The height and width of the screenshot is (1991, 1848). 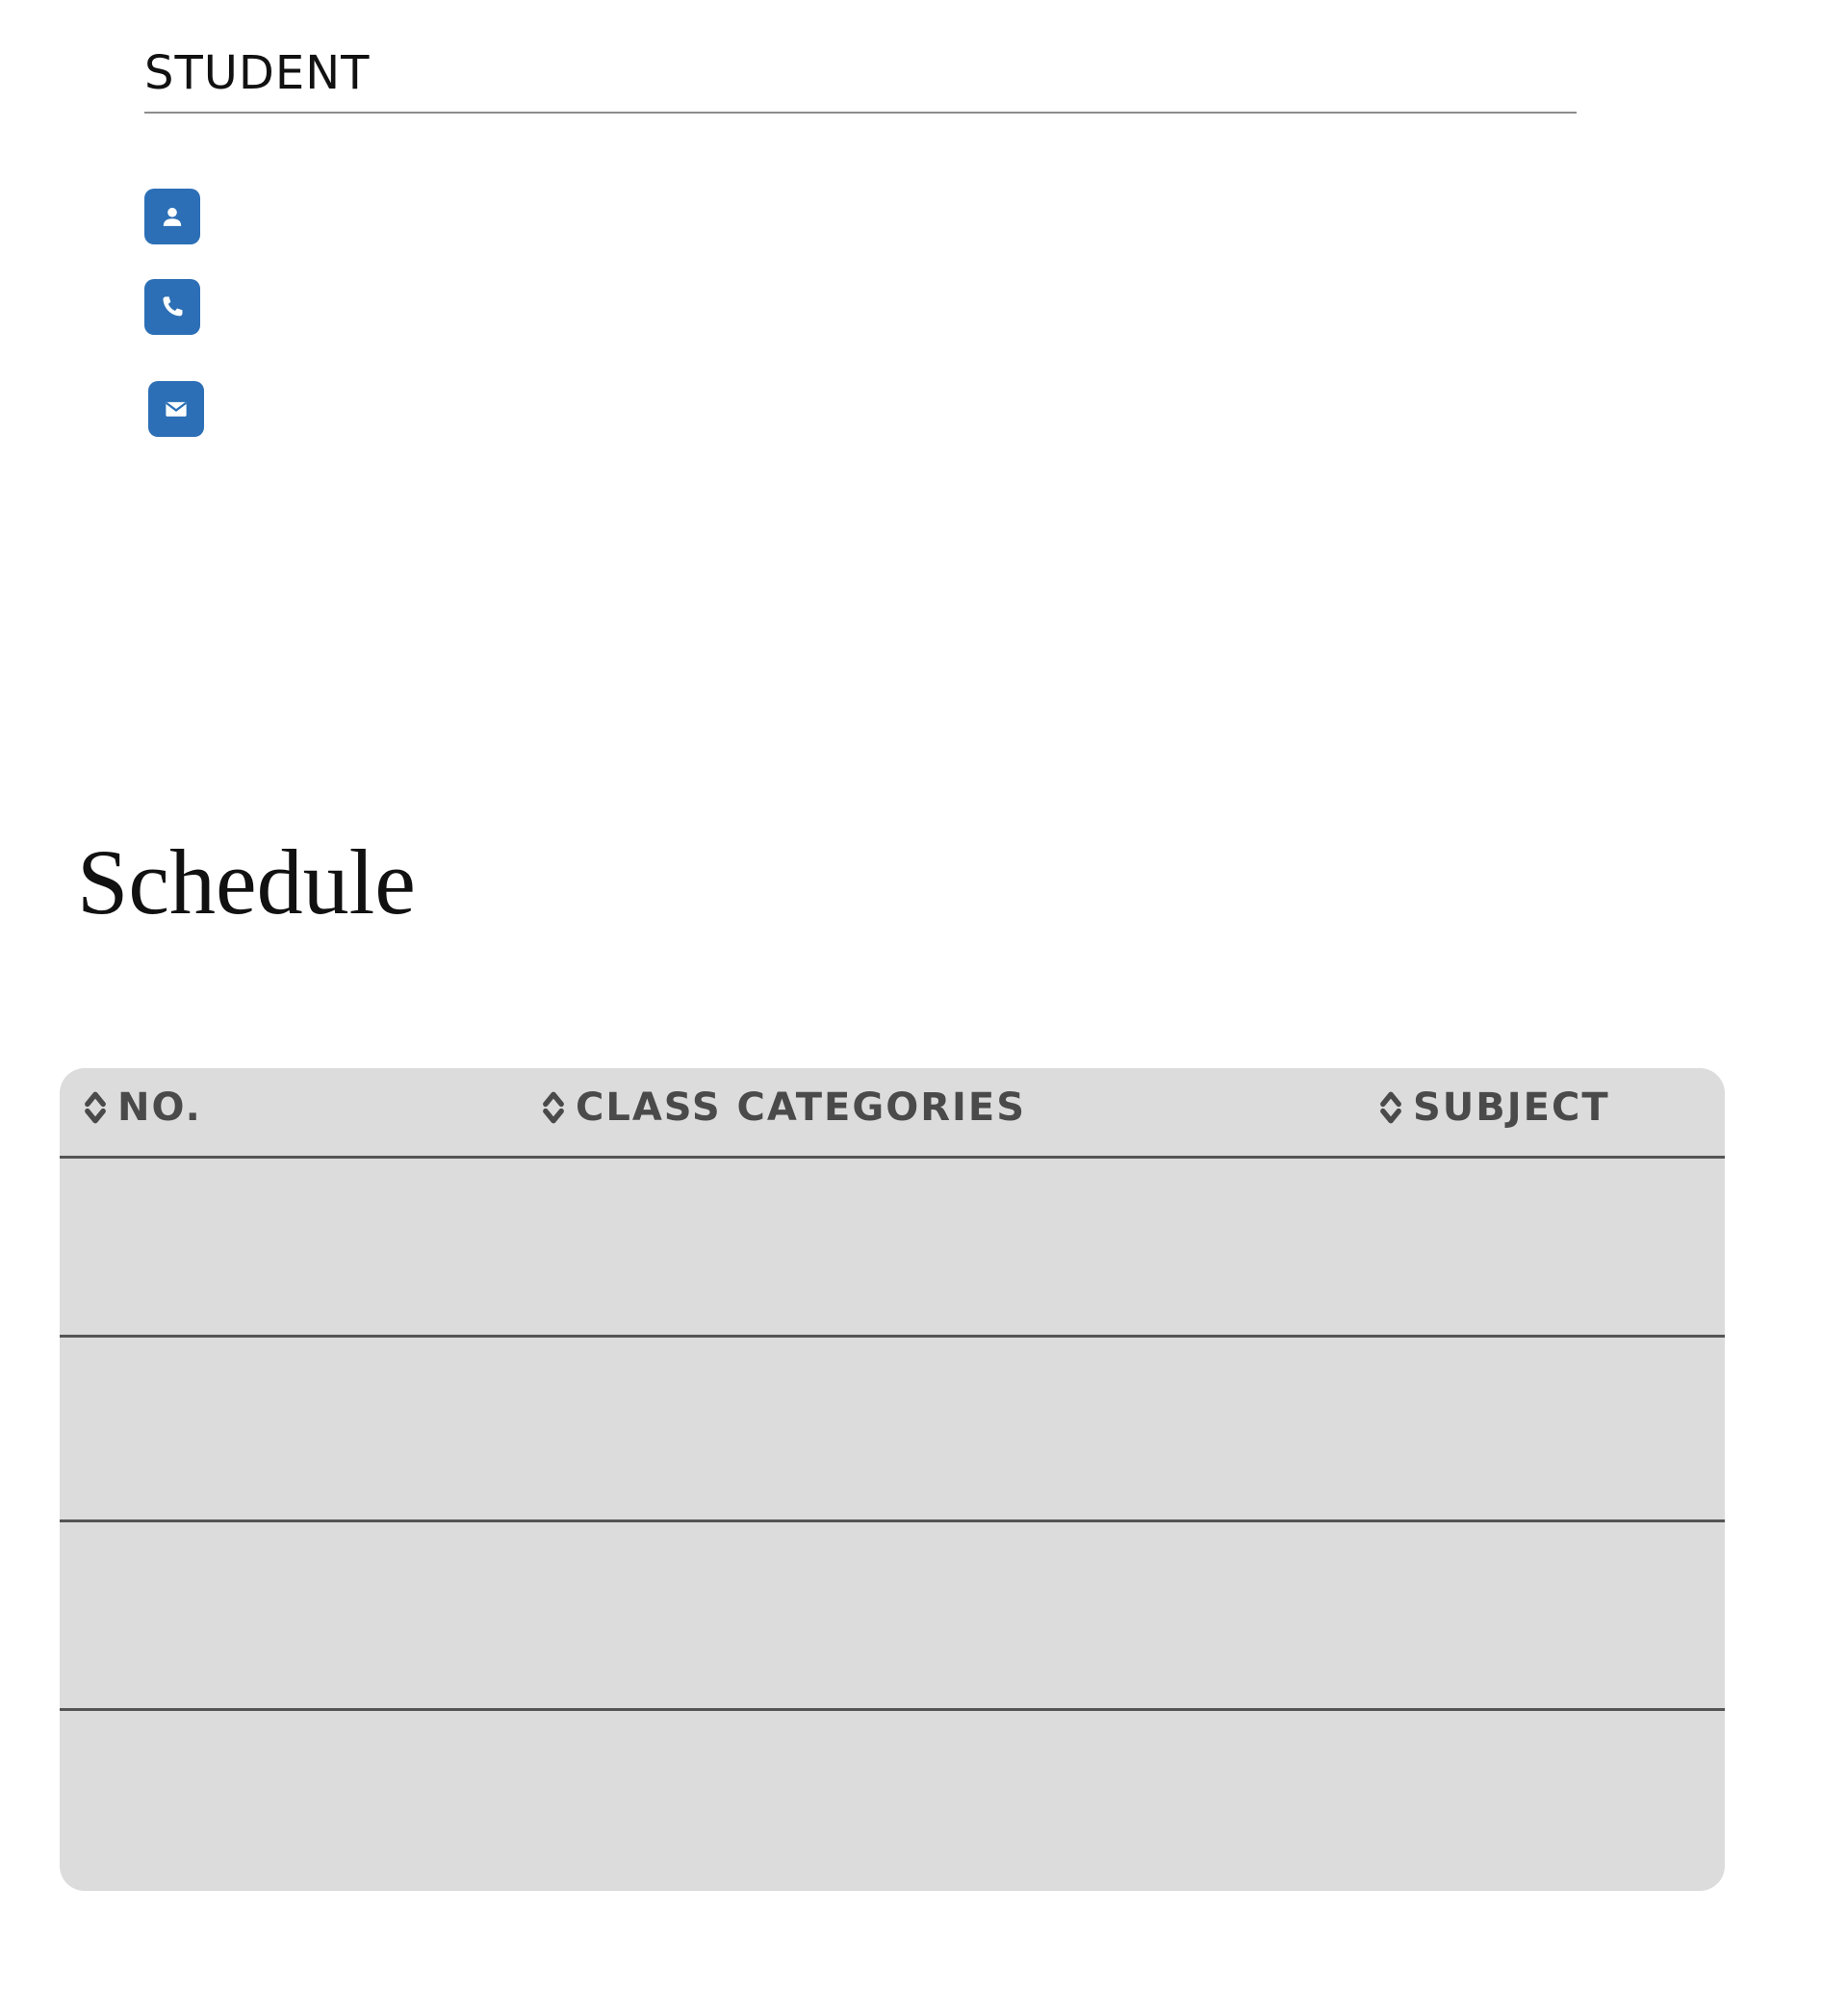 I want to click on column-header-subject-label: SUBJECT, so click(x=1511, y=1108).